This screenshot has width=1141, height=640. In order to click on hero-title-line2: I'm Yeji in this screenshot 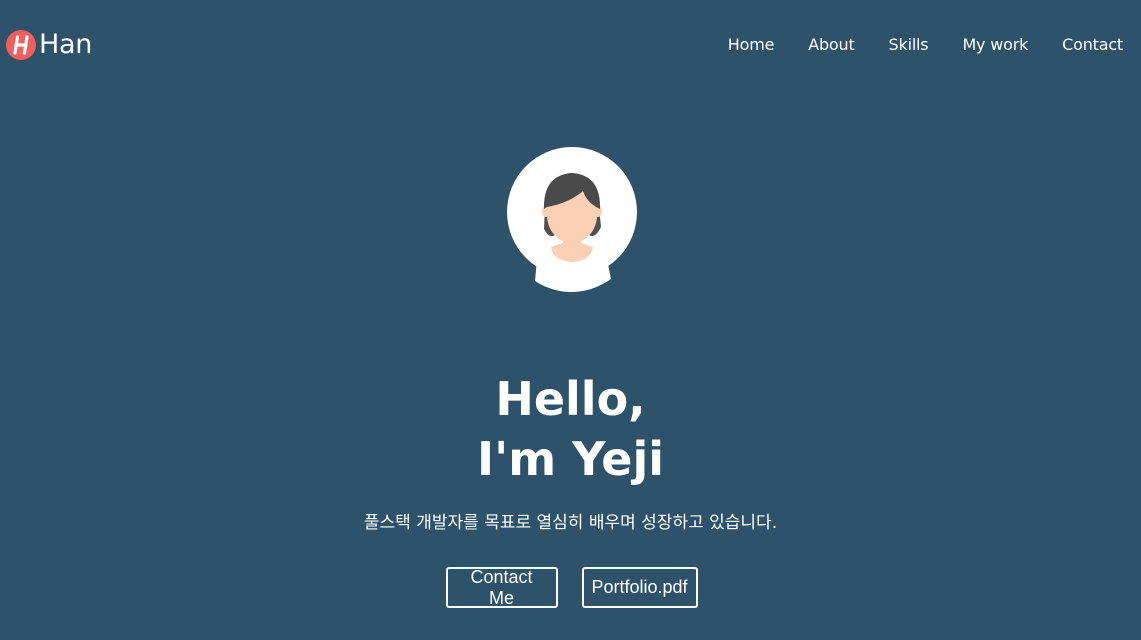, I will do `click(570, 459)`.